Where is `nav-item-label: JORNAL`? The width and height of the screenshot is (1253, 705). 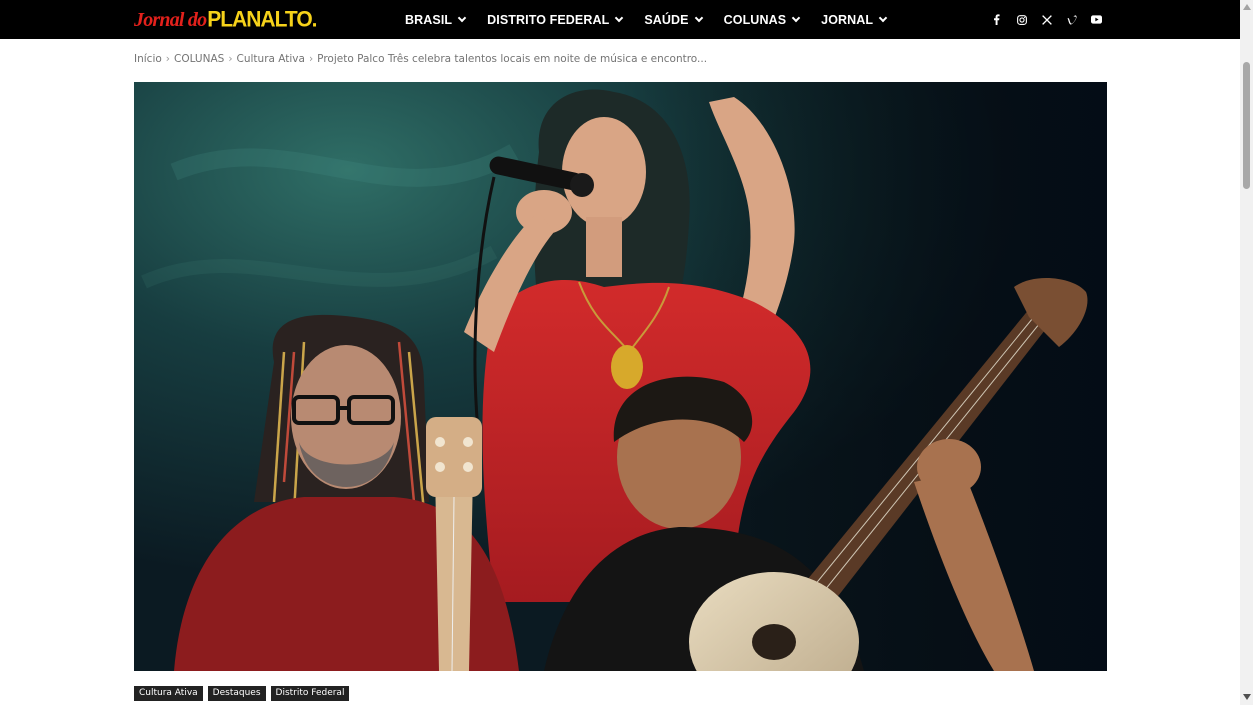
nav-item-label: JORNAL is located at coordinates (847, 19).